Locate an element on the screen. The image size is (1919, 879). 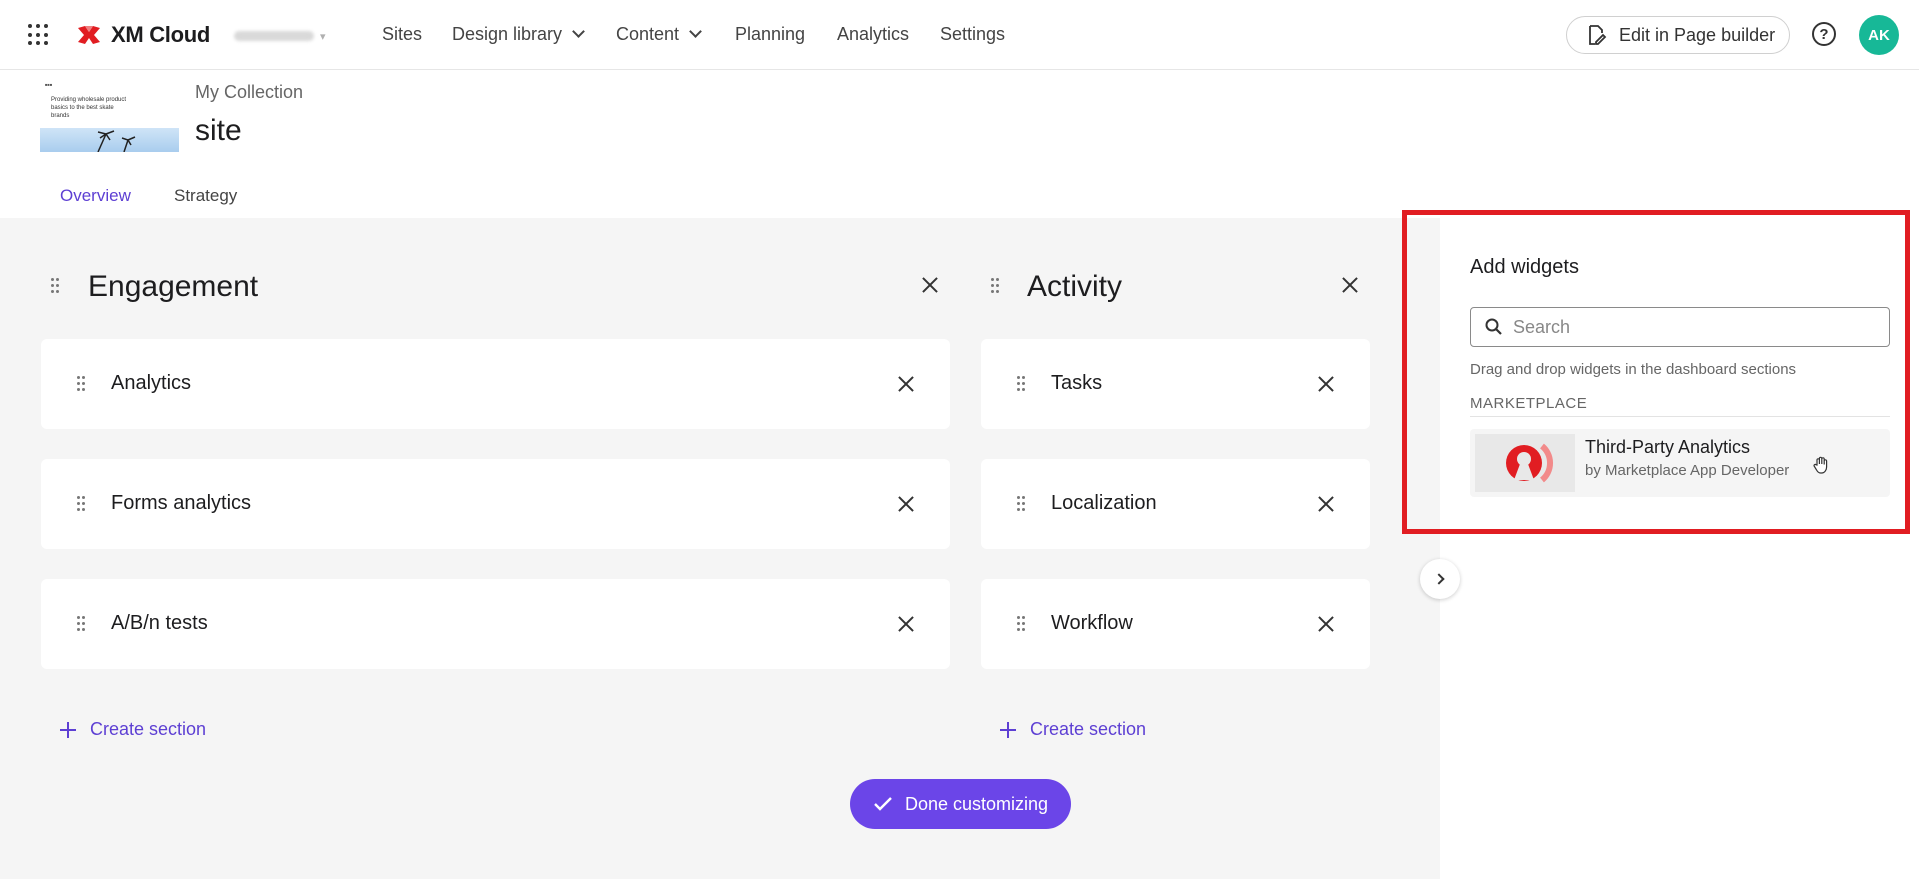
palm-tree-image is located at coordinates (116, 141).